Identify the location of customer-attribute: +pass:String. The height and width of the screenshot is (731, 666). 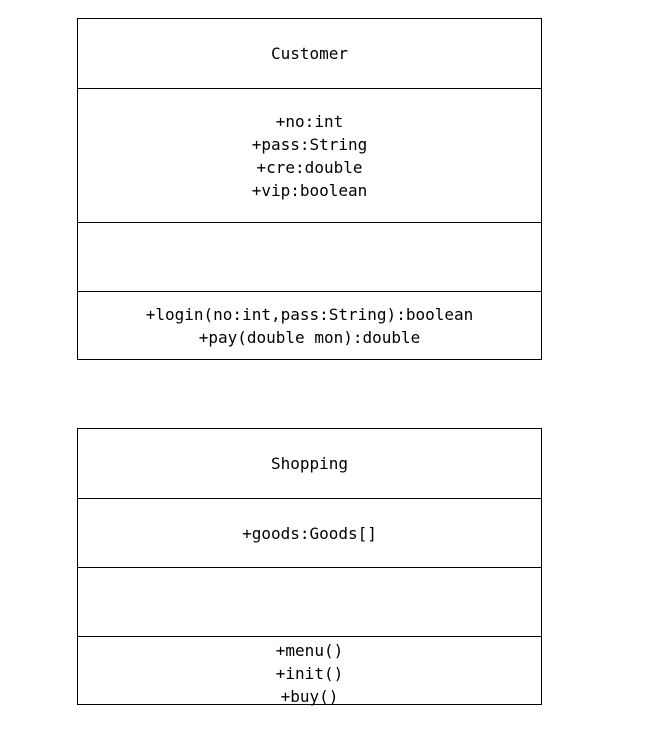
(309, 144).